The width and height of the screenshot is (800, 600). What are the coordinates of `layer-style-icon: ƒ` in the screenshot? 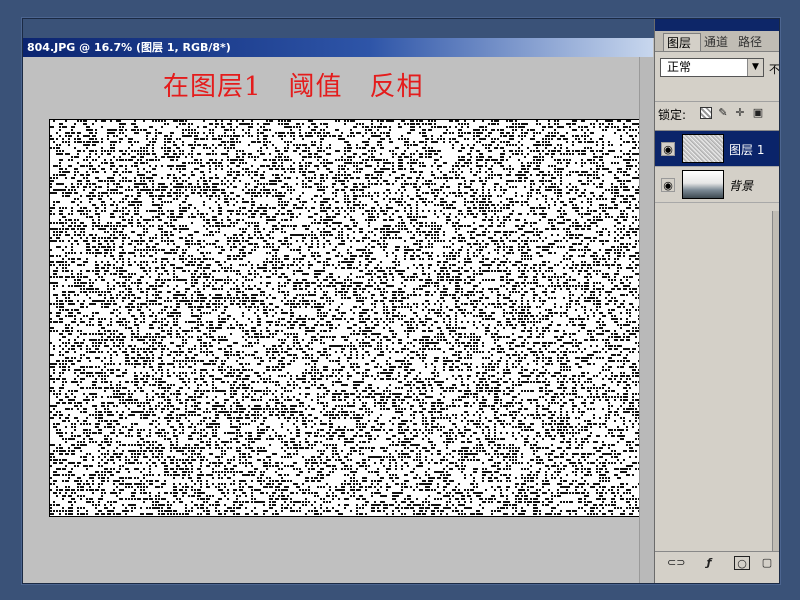 It's located at (709, 563).